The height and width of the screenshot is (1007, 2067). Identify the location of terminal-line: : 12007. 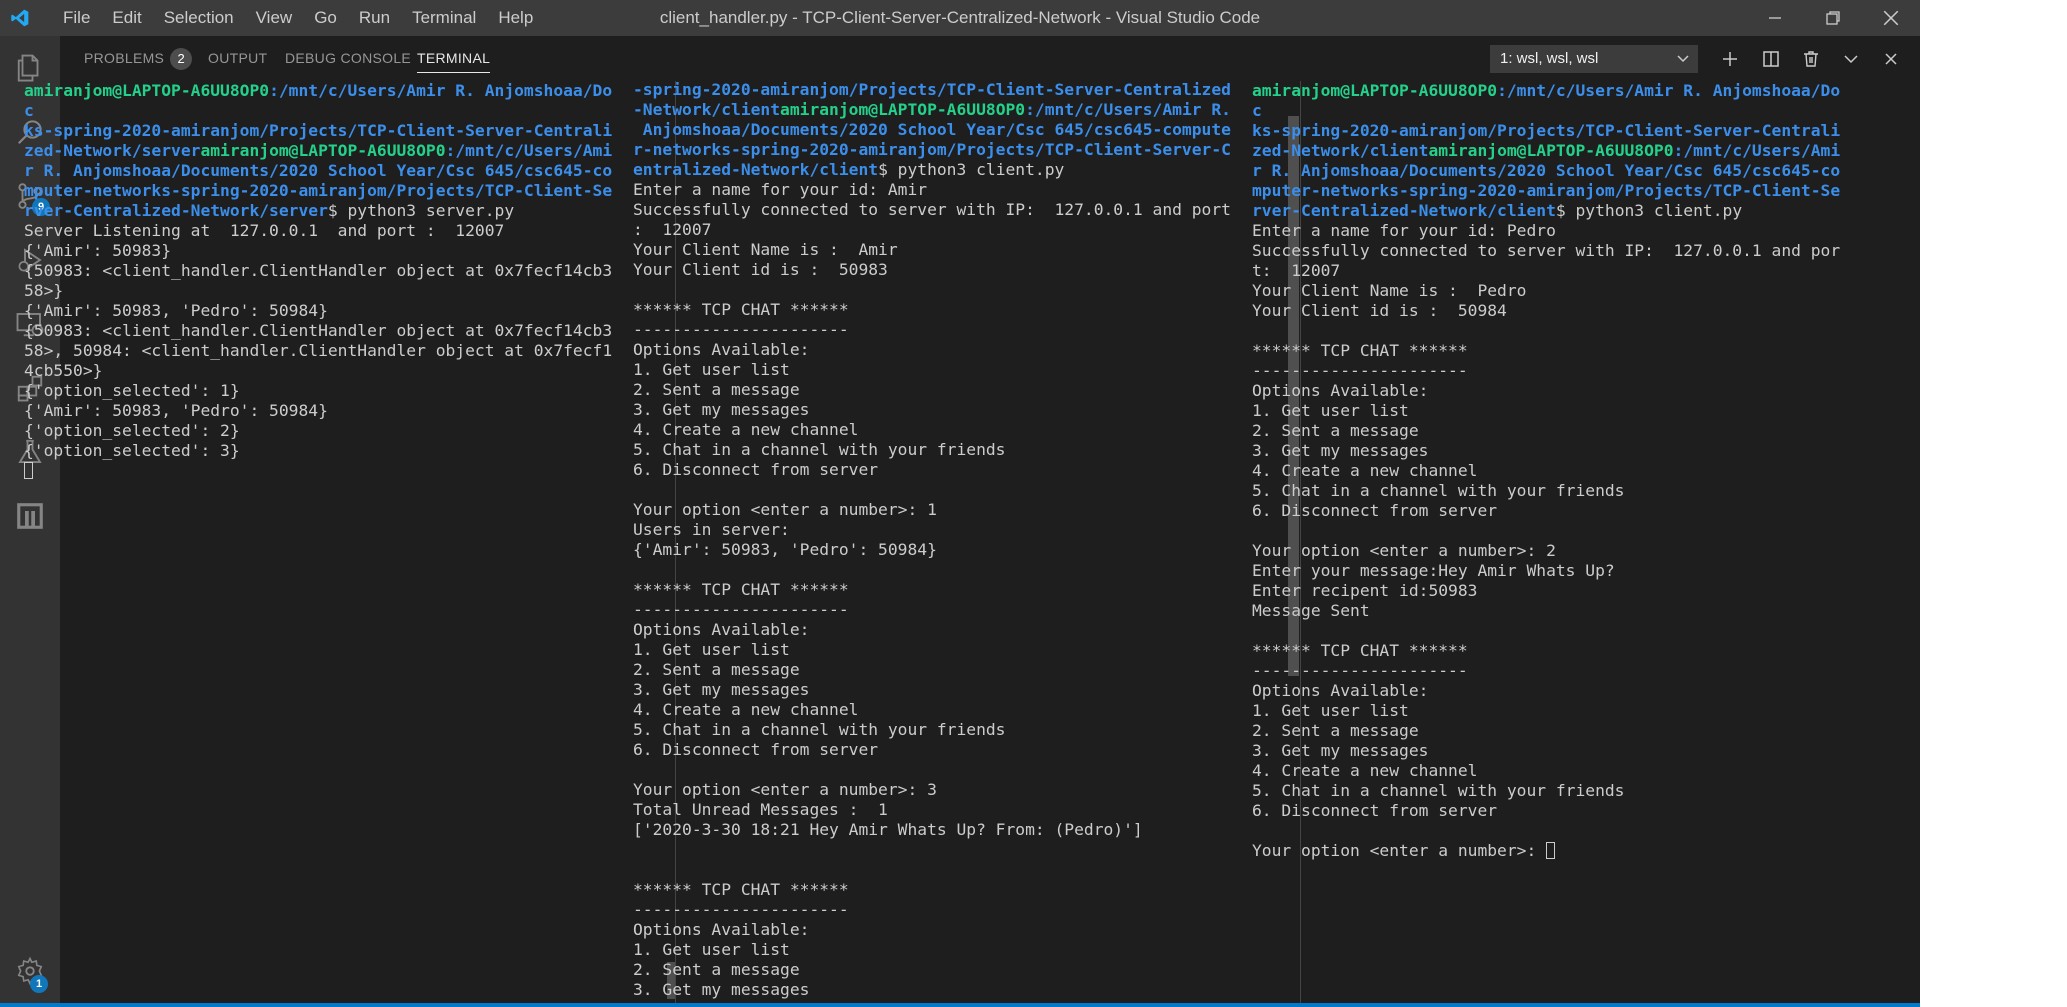
(943, 230).